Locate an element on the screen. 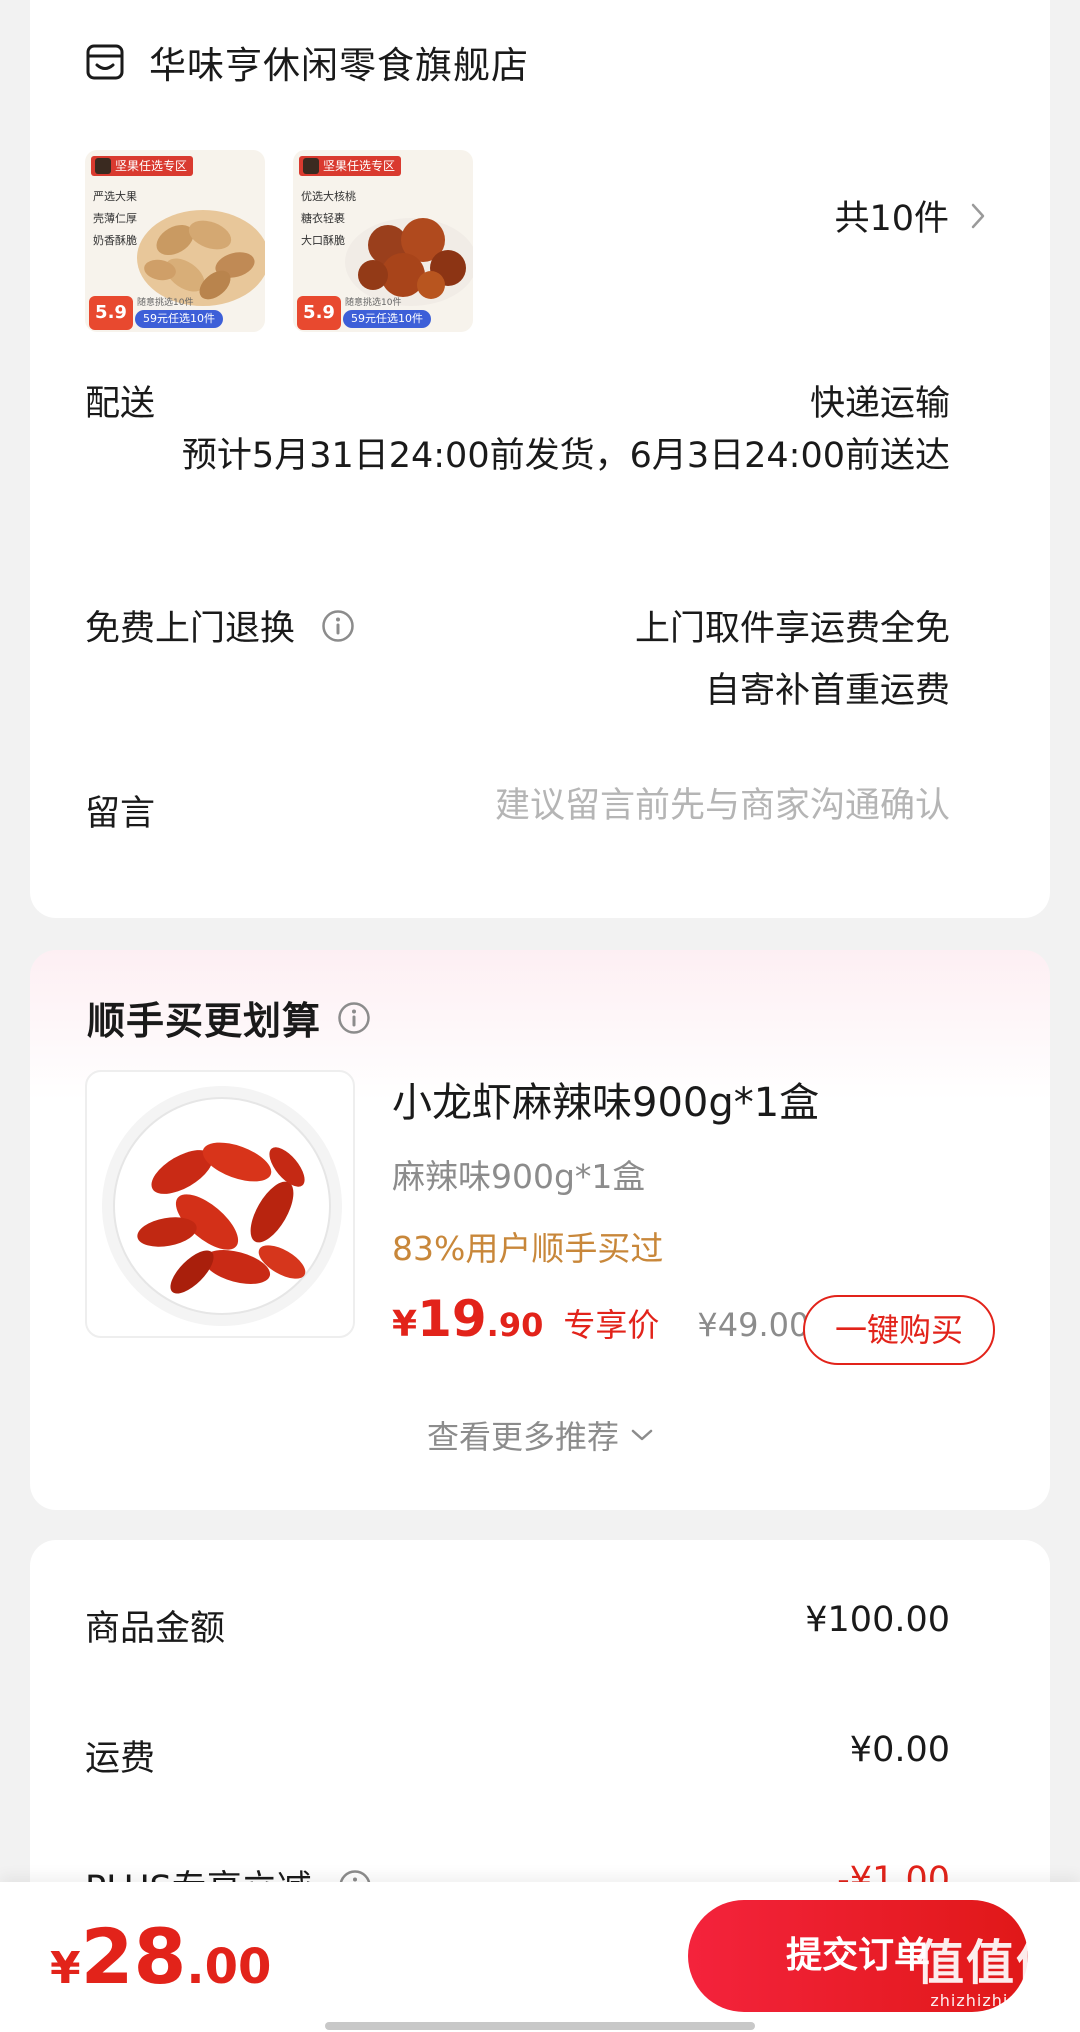 Image resolution: width=1080 pixels, height=2032 pixels. exclusive-price-tag: 专享价 is located at coordinates (611, 1325).